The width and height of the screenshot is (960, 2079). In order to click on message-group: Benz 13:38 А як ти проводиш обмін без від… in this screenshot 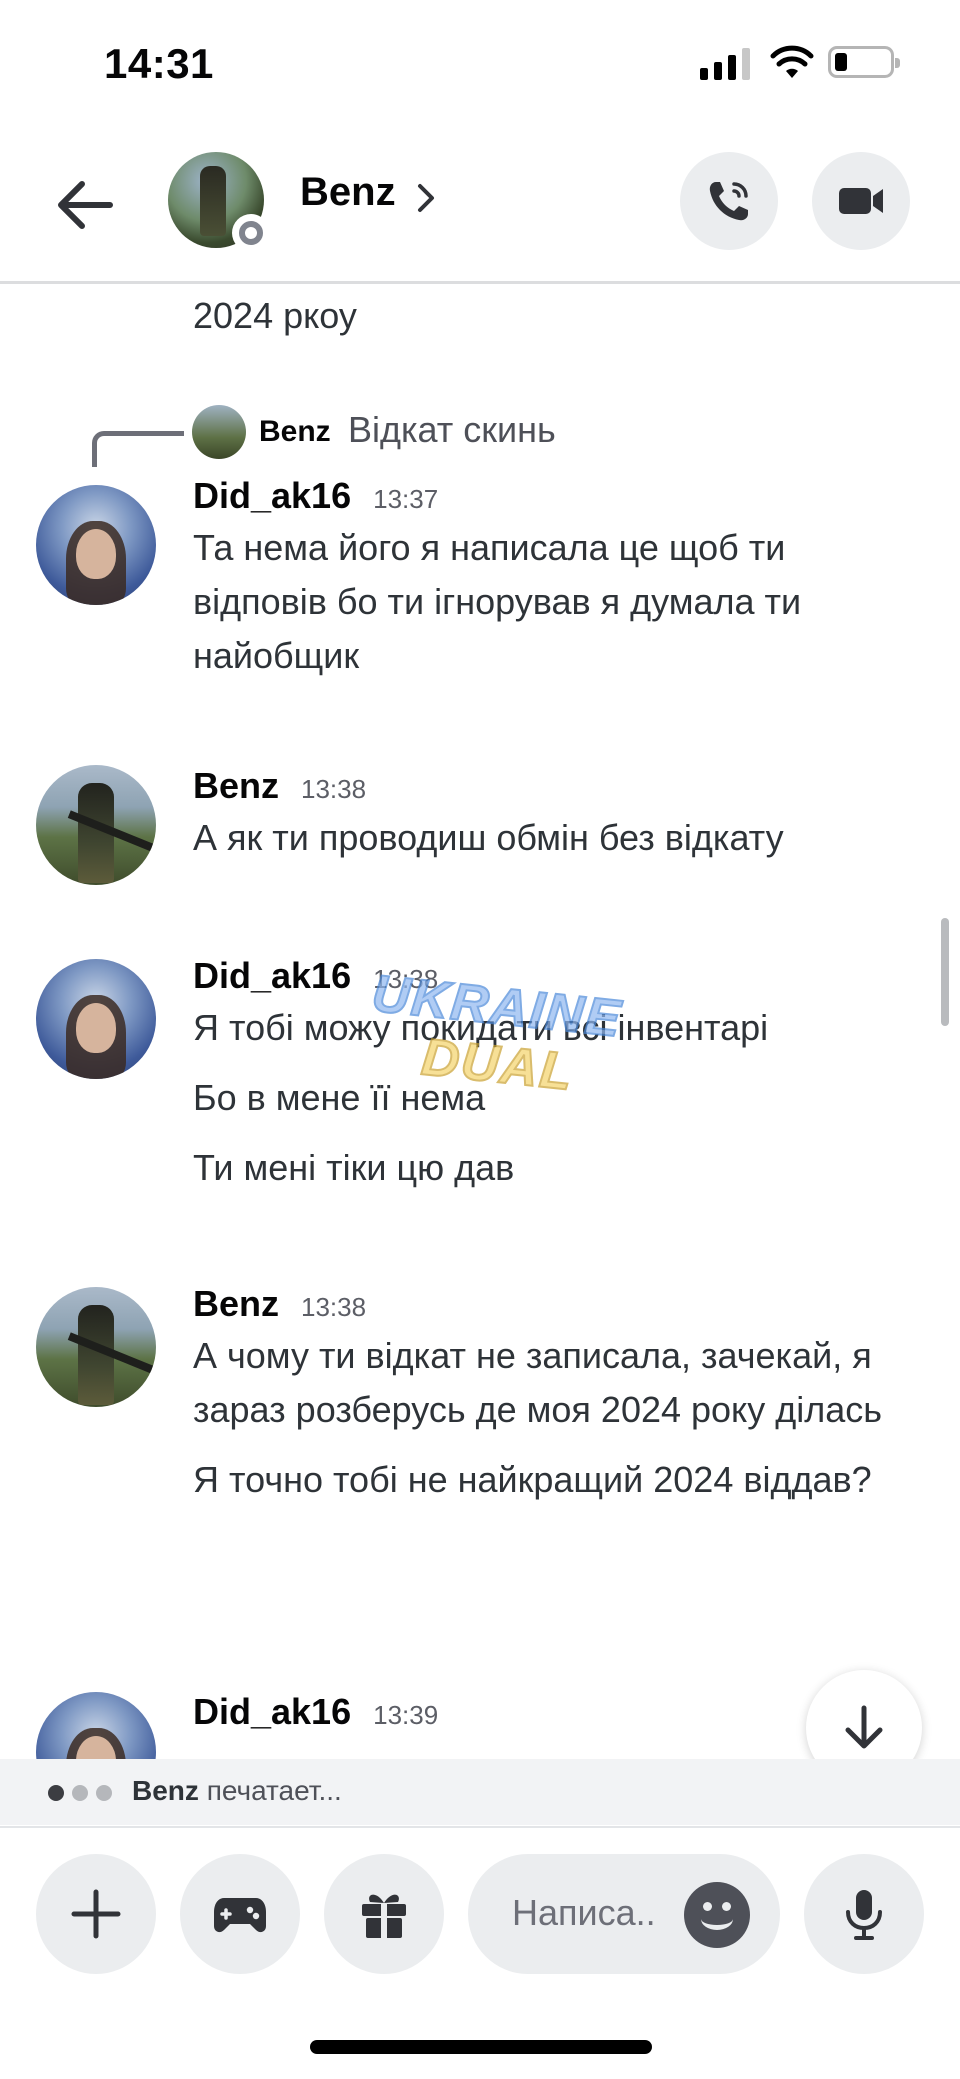, I will do `click(553, 815)`.